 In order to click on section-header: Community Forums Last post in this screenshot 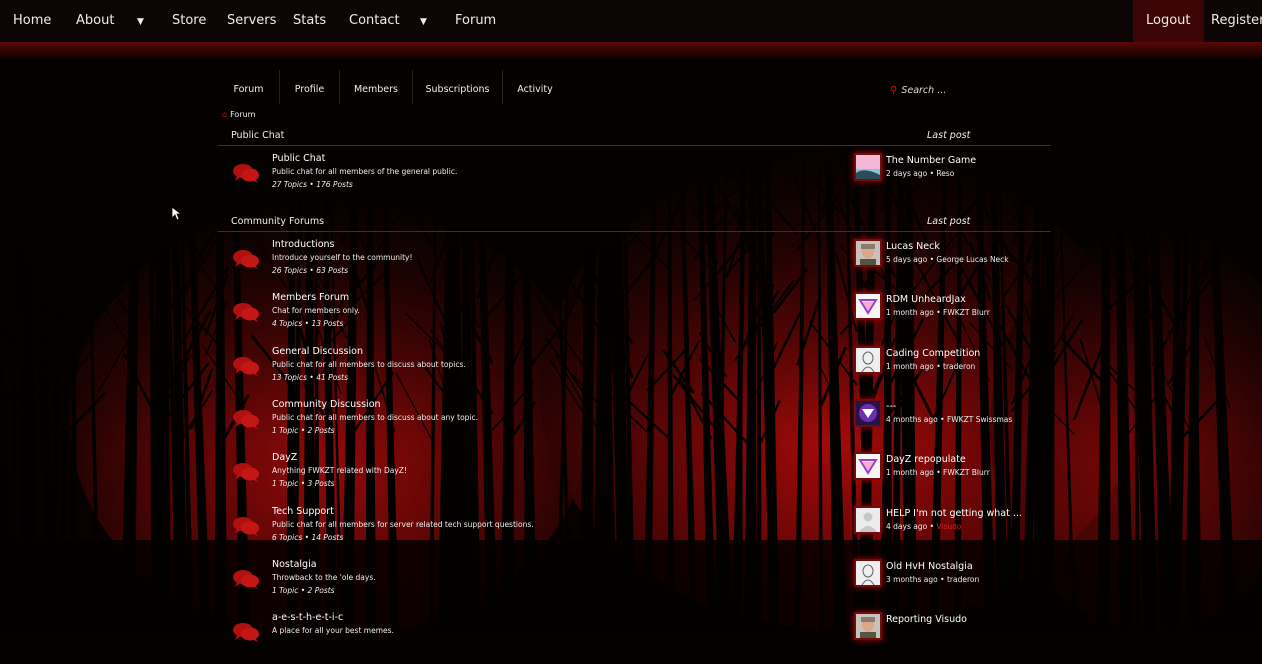, I will do `click(634, 222)`.